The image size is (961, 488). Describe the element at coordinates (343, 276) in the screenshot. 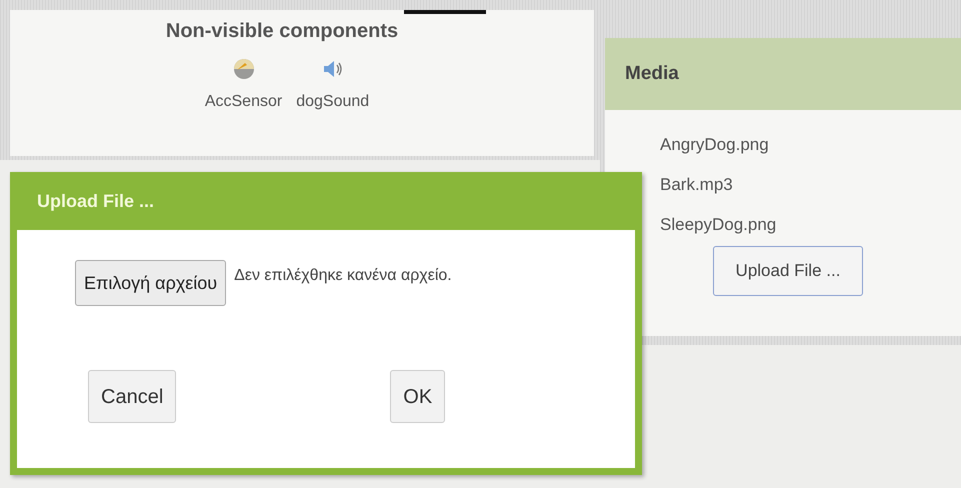

I see `file-status-text: Δεν επιλέχθηκε κανένα αρχείο.` at that location.